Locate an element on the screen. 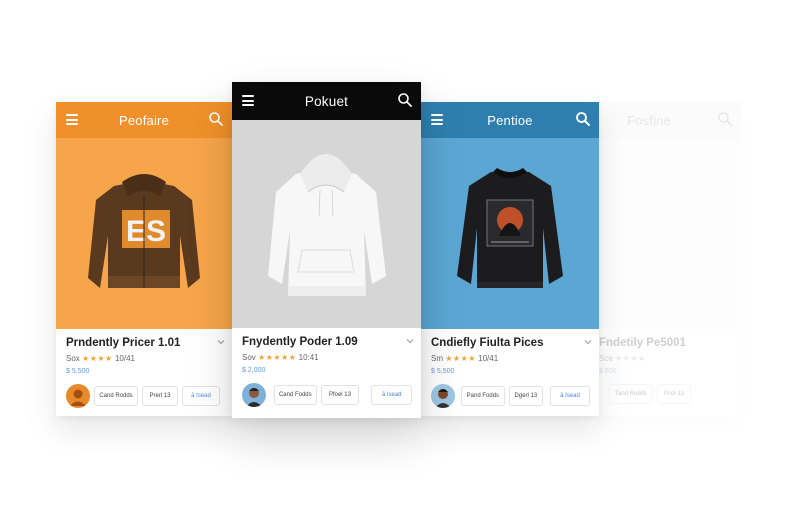  hoodie-graphic-text: ES is located at coordinates (146, 231).